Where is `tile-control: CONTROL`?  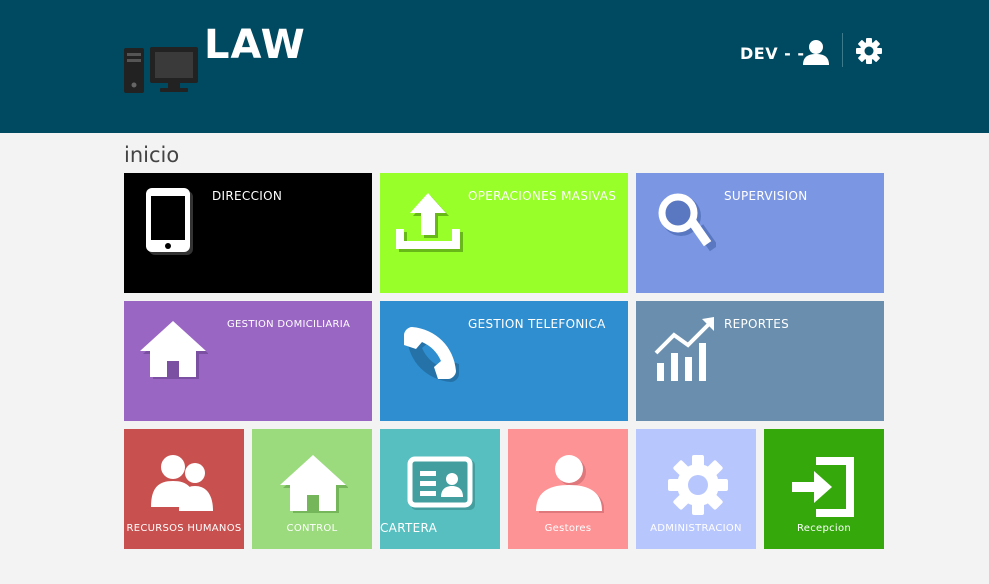
tile-control: CONTROL is located at coordinates (312, 489).